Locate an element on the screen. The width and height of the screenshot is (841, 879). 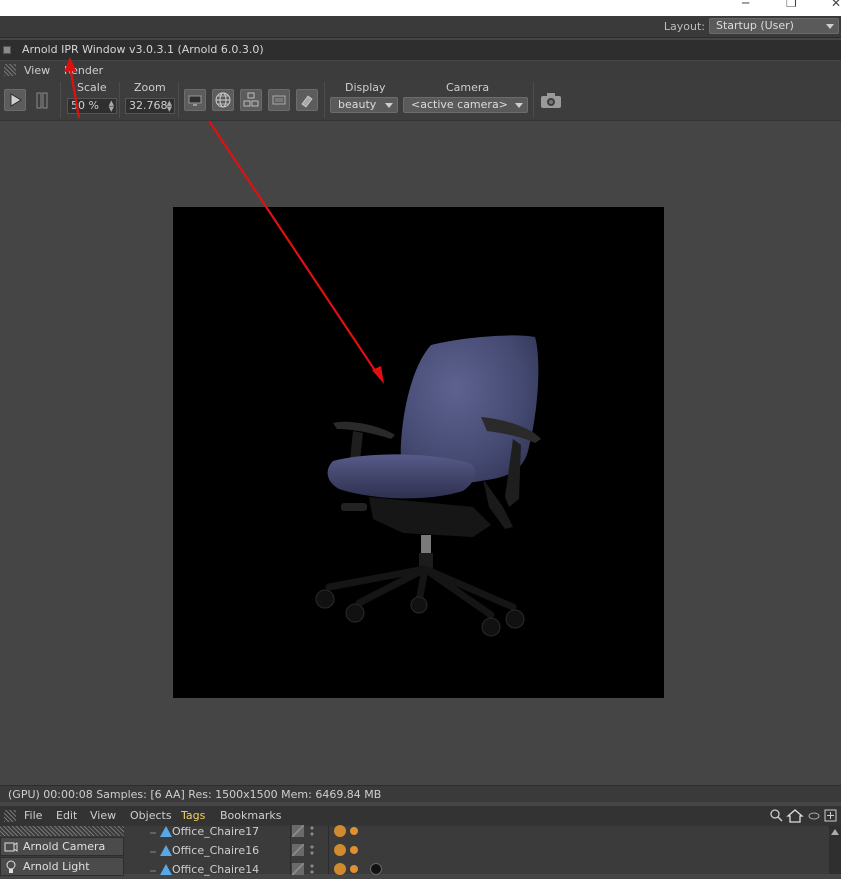
om-menu-tags: Tags is located at coordinates (193, 815).